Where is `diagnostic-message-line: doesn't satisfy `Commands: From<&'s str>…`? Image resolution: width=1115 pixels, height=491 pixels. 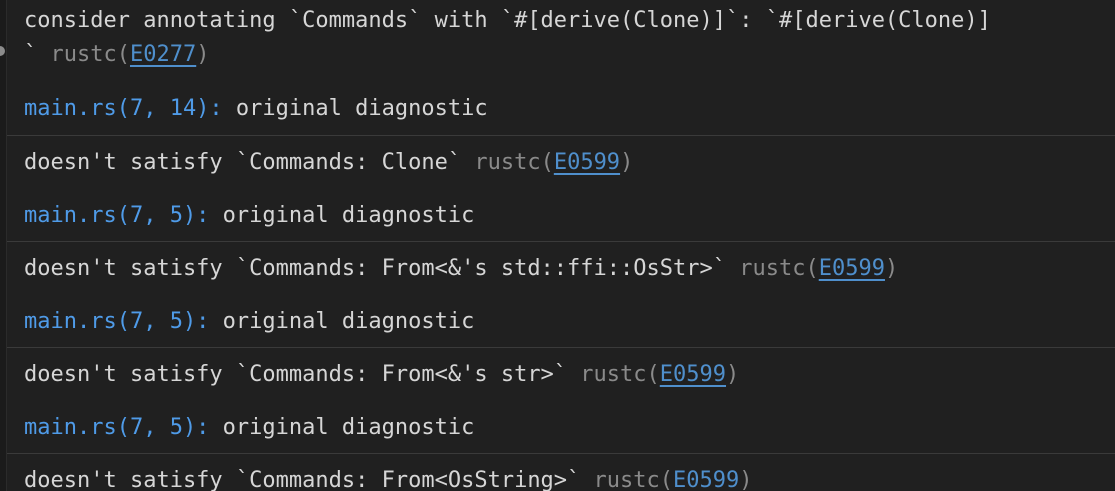 diagnostic-message-line: doesn't satisfy `Commands: From<&'s str>… is located at coordinates (569, 374).